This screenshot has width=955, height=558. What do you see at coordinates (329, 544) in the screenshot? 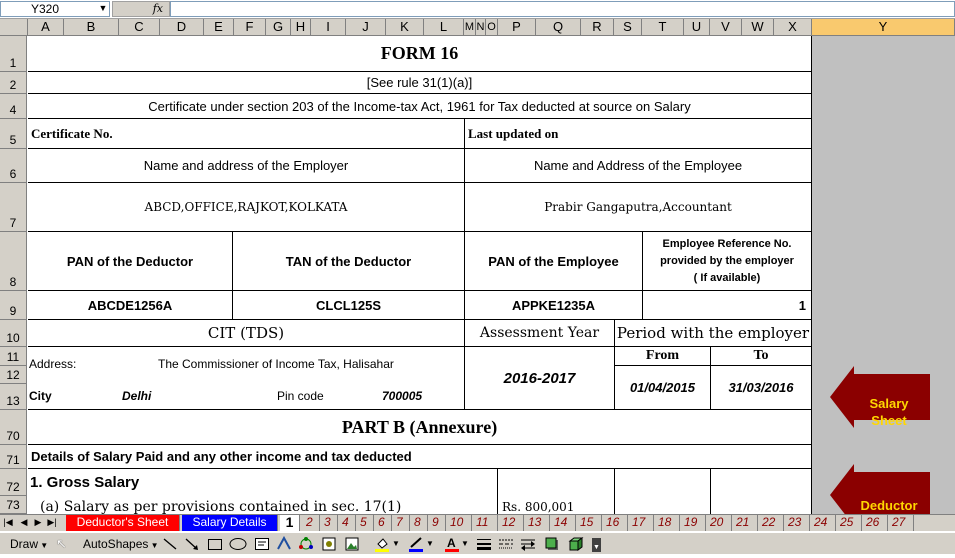
I see `clip-art-icon` at bounding box center [329, 544].